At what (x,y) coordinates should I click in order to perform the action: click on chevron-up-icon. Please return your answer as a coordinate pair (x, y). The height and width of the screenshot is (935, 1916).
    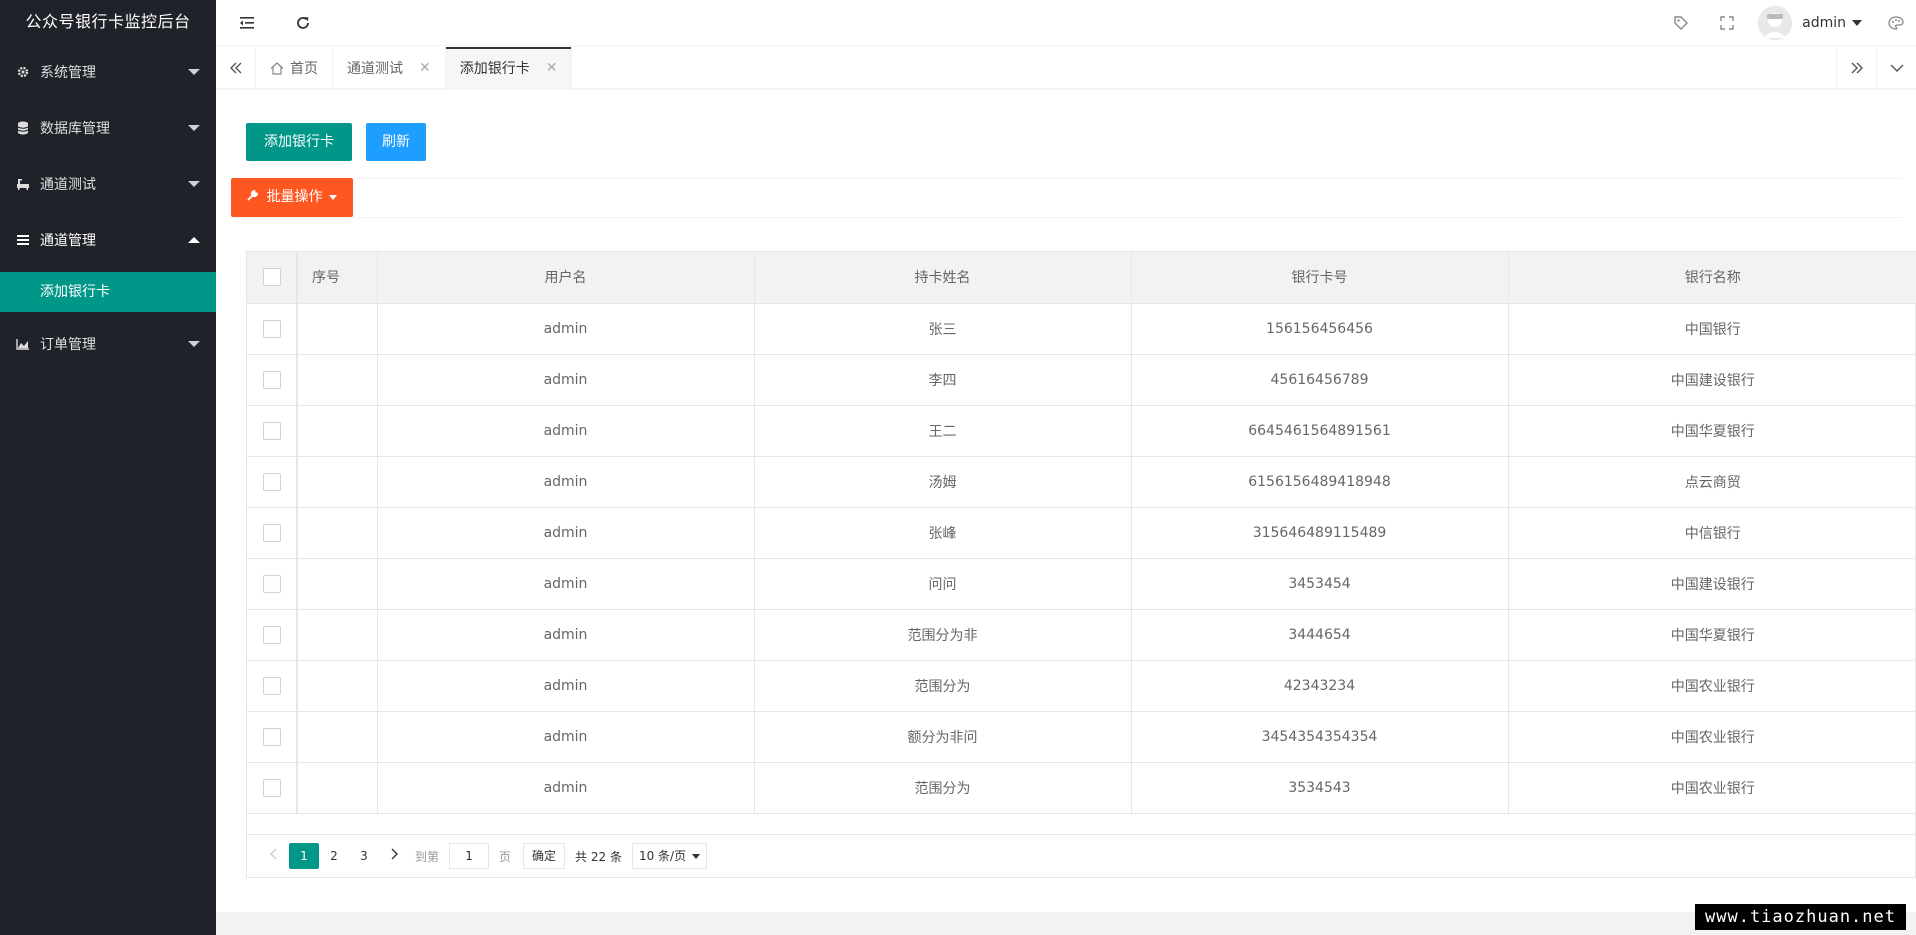
    Looking at the image, I should click on (194, 240).